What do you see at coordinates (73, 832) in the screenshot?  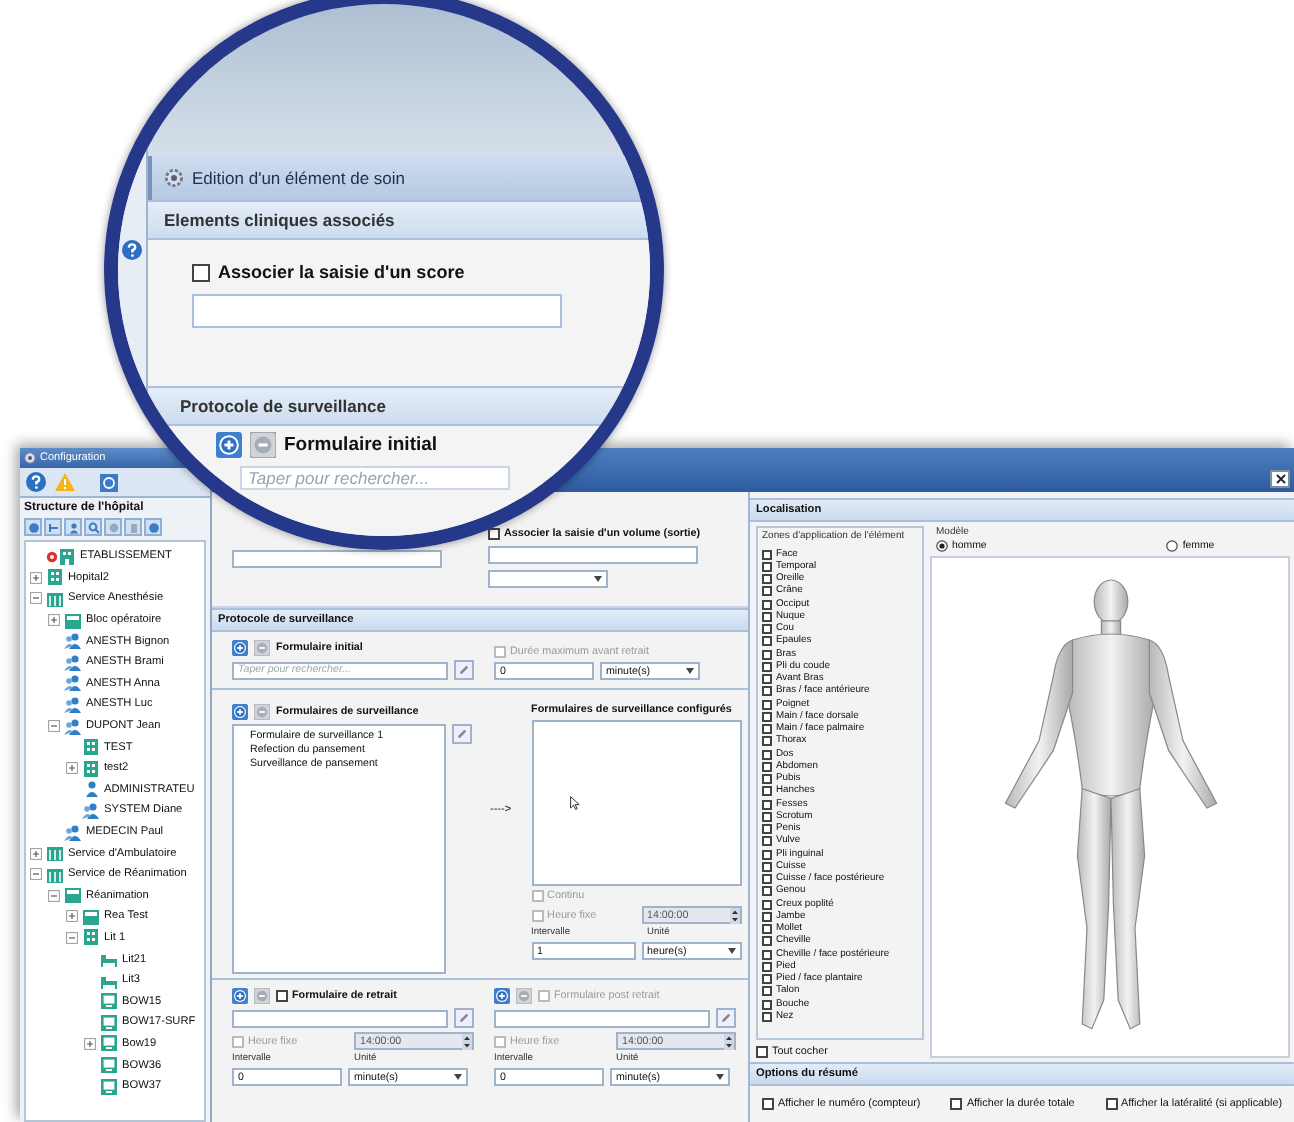 I see `person-icon` at bounding box center [73, 832].